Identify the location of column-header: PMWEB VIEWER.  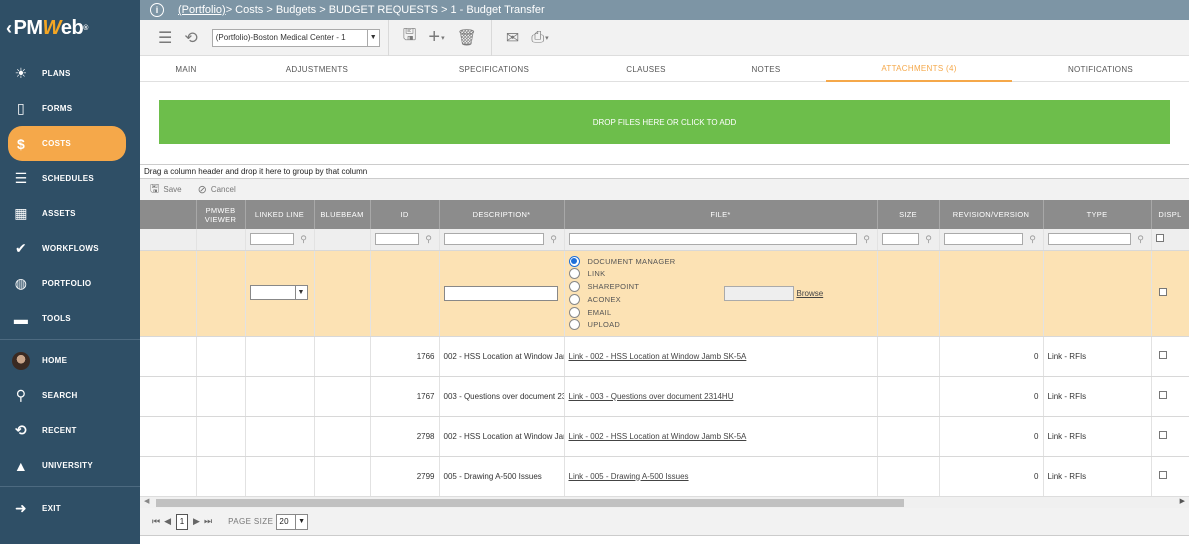
(221, 214).